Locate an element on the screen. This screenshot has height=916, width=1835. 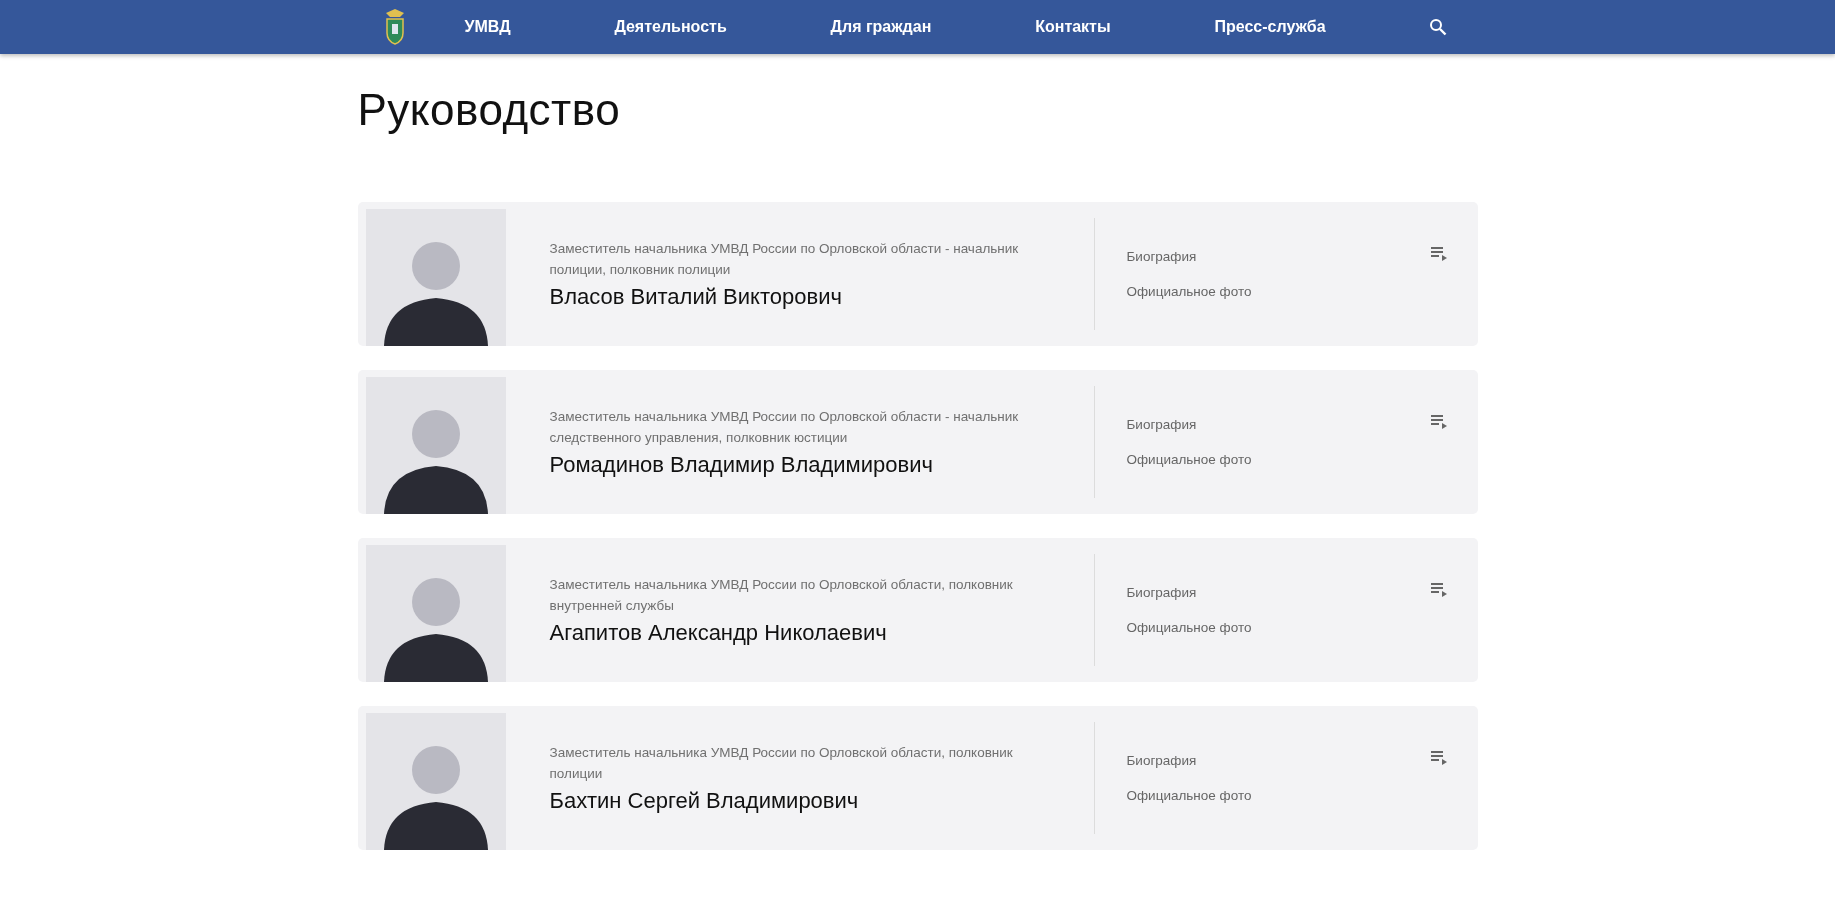
page-title: Руководство is located at coordinates (489, 110).